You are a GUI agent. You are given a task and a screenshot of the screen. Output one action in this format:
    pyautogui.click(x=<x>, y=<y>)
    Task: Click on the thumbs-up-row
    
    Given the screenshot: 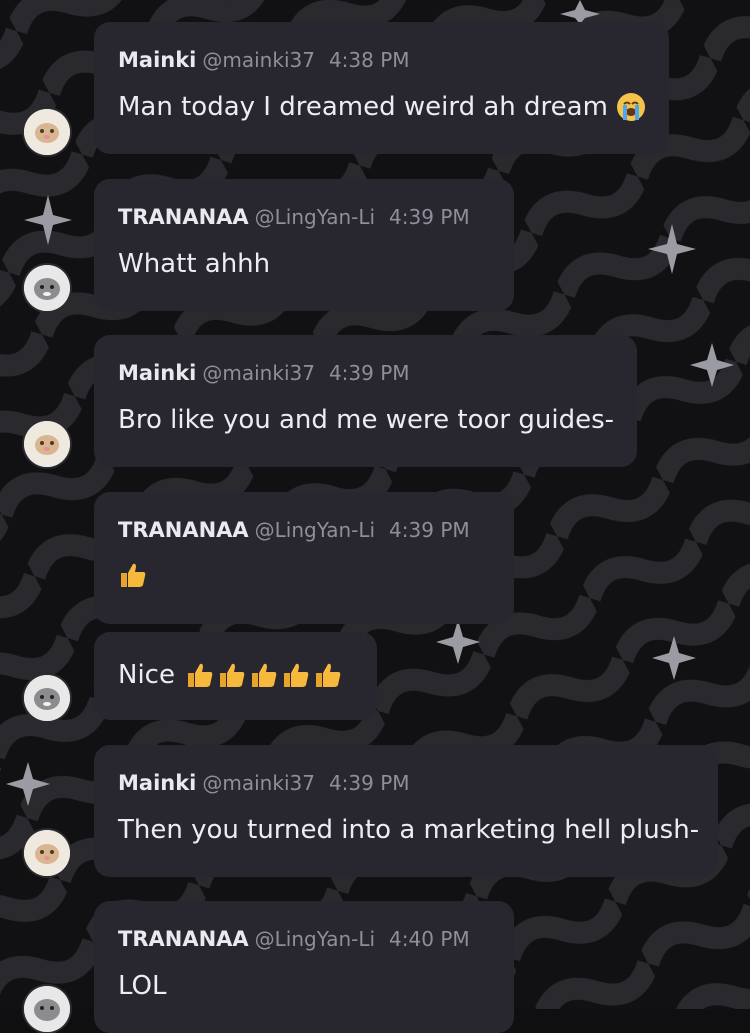 What is the action you would take?
    pyautogui.click(x=263, y=675)
    